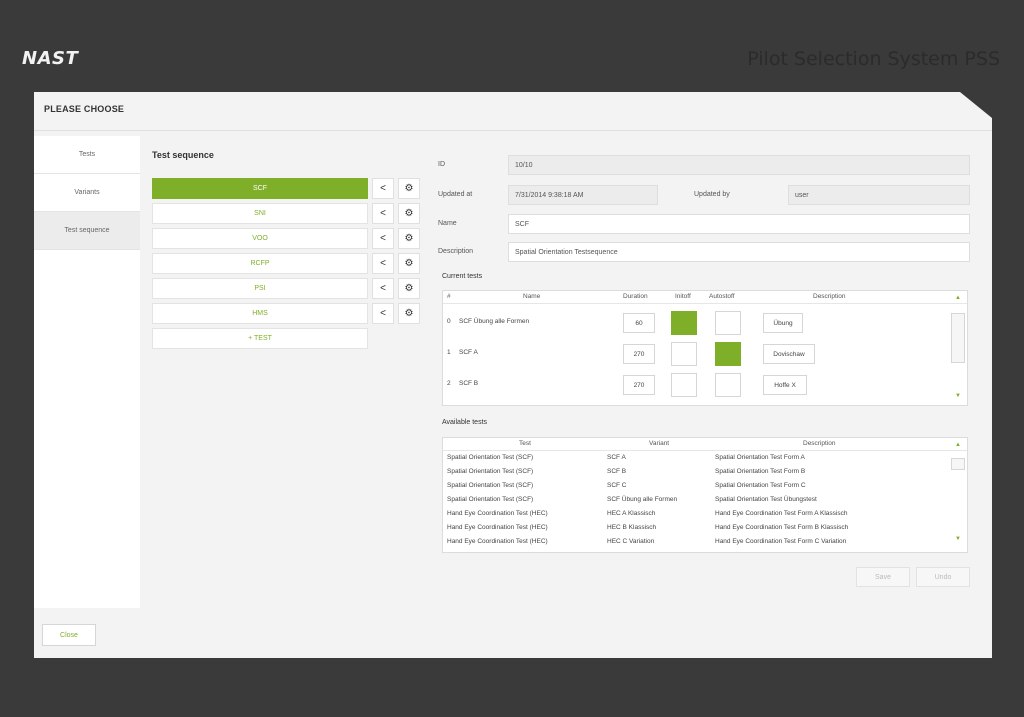  I want to click on row-name: SCF A, so click(468, 352).